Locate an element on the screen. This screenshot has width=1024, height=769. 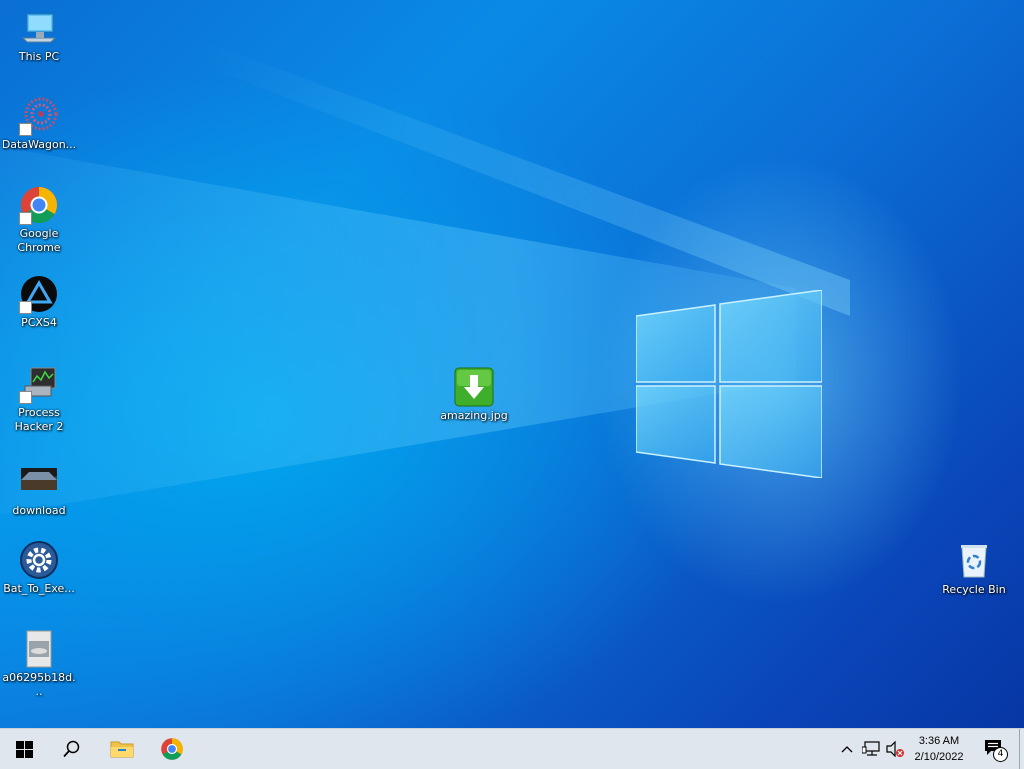
notification-count-badge: 4 is located at coordinates (1000, 754).